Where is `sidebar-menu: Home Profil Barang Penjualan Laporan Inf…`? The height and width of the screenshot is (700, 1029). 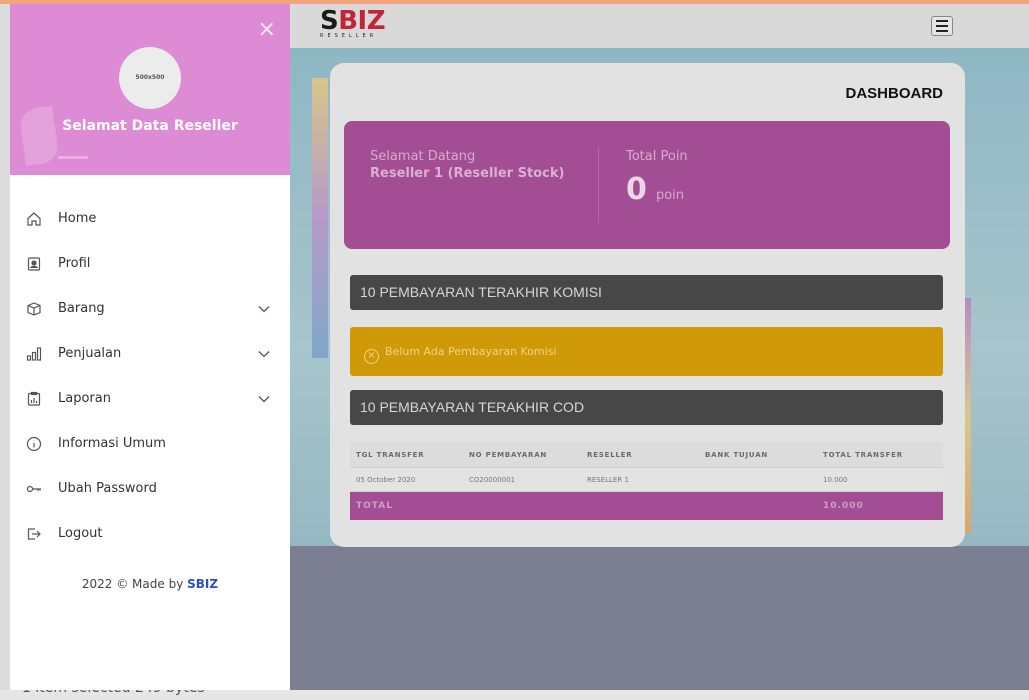 sidebar-menu: Home Profil Barang Penjualan Laporan Inf… is located at coordinates (150, 376).